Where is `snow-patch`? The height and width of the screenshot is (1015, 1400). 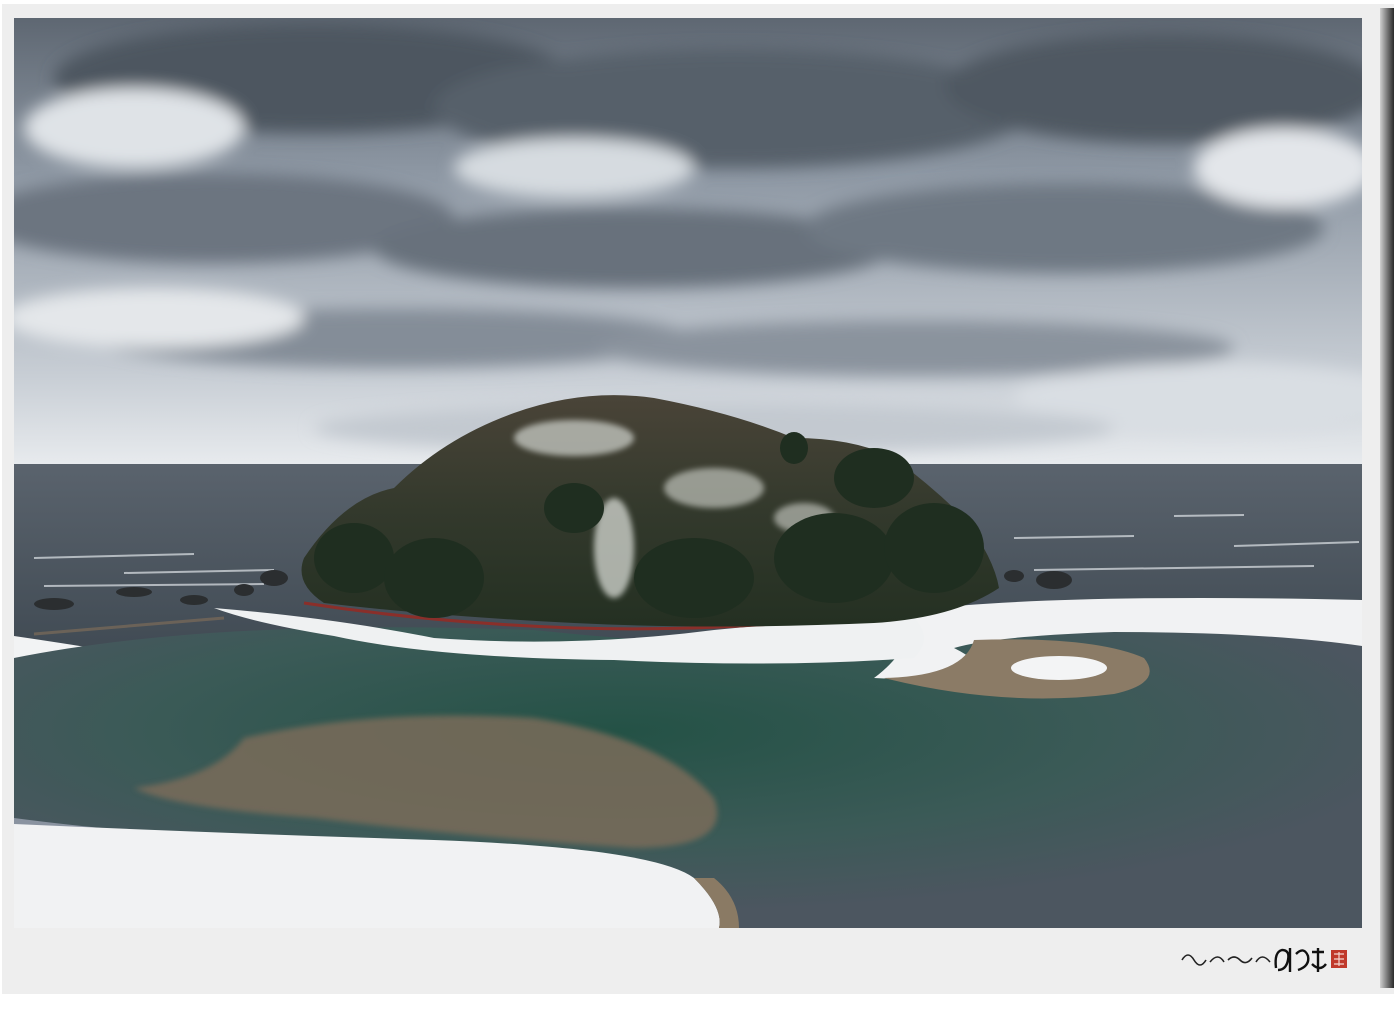
snow-patch is located at coordinates (1059, 668).